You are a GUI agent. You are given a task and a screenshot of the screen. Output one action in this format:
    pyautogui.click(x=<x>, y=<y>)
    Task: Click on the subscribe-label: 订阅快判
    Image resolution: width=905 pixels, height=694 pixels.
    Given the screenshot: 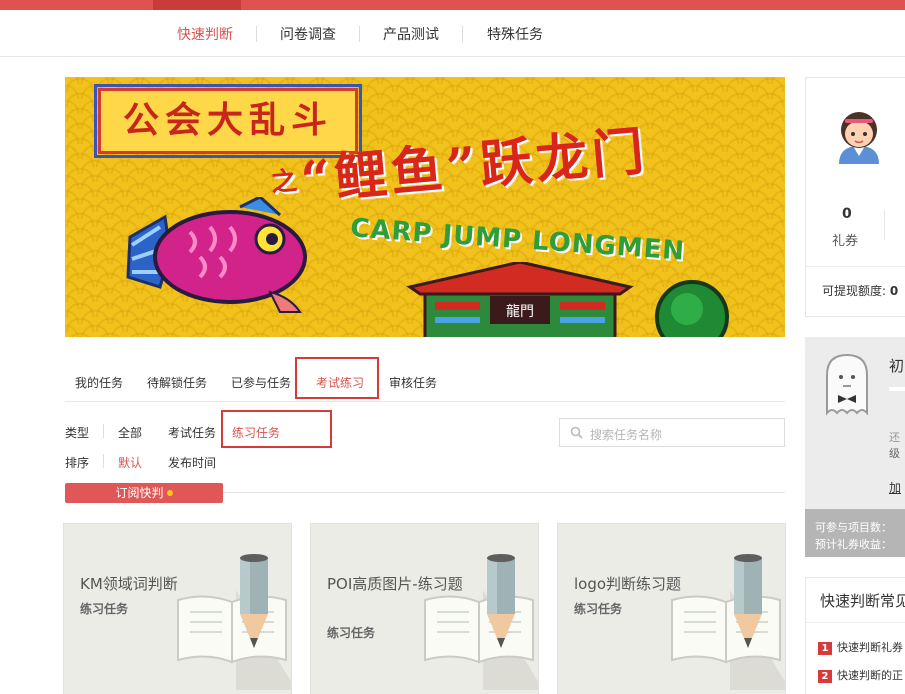 What is the action you would take?
    pyautogui.click(x=139, y=493)
    